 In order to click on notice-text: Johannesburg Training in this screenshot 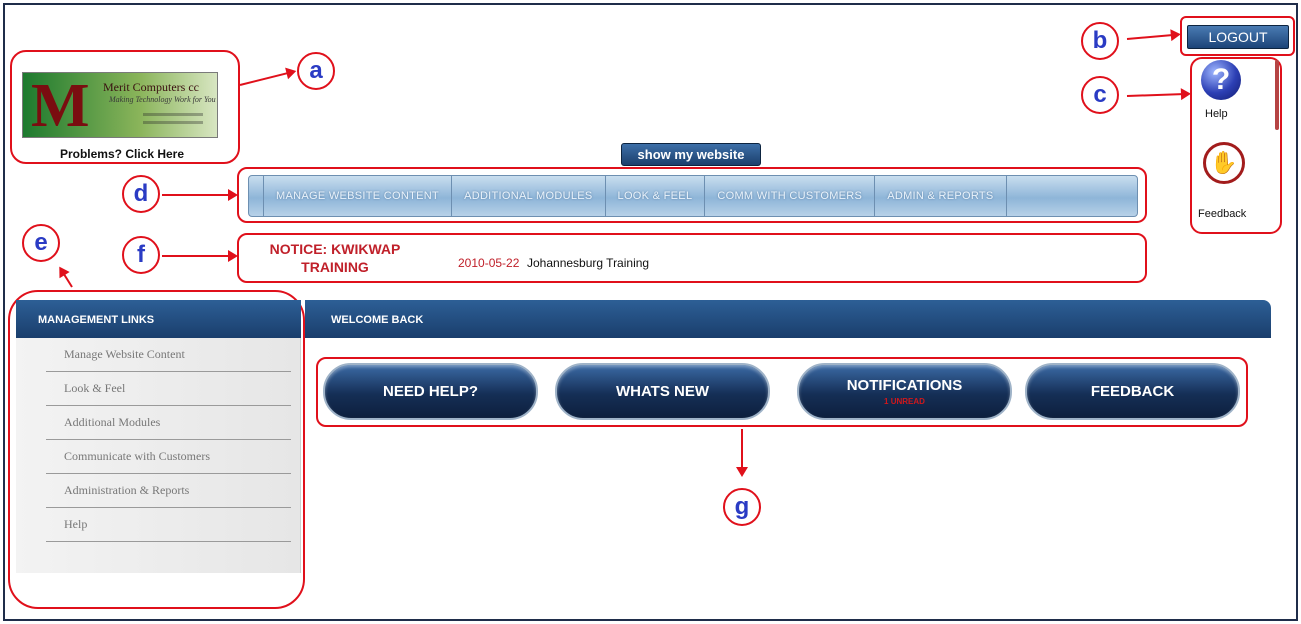, I will do `click(588, 263)`.